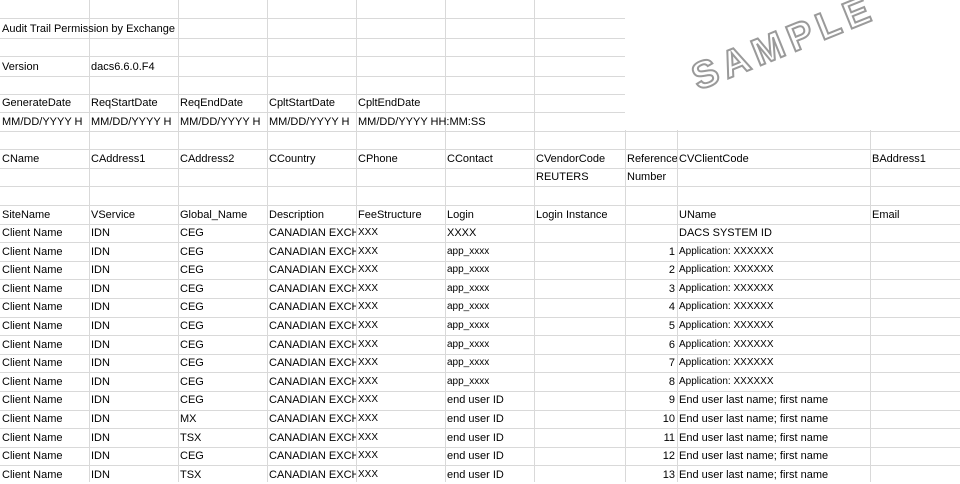 This screenshot has height=484, width=960. Describe the element at coordinates (651, 233) in the screenshot. I see `cell-instance-number` at that location.